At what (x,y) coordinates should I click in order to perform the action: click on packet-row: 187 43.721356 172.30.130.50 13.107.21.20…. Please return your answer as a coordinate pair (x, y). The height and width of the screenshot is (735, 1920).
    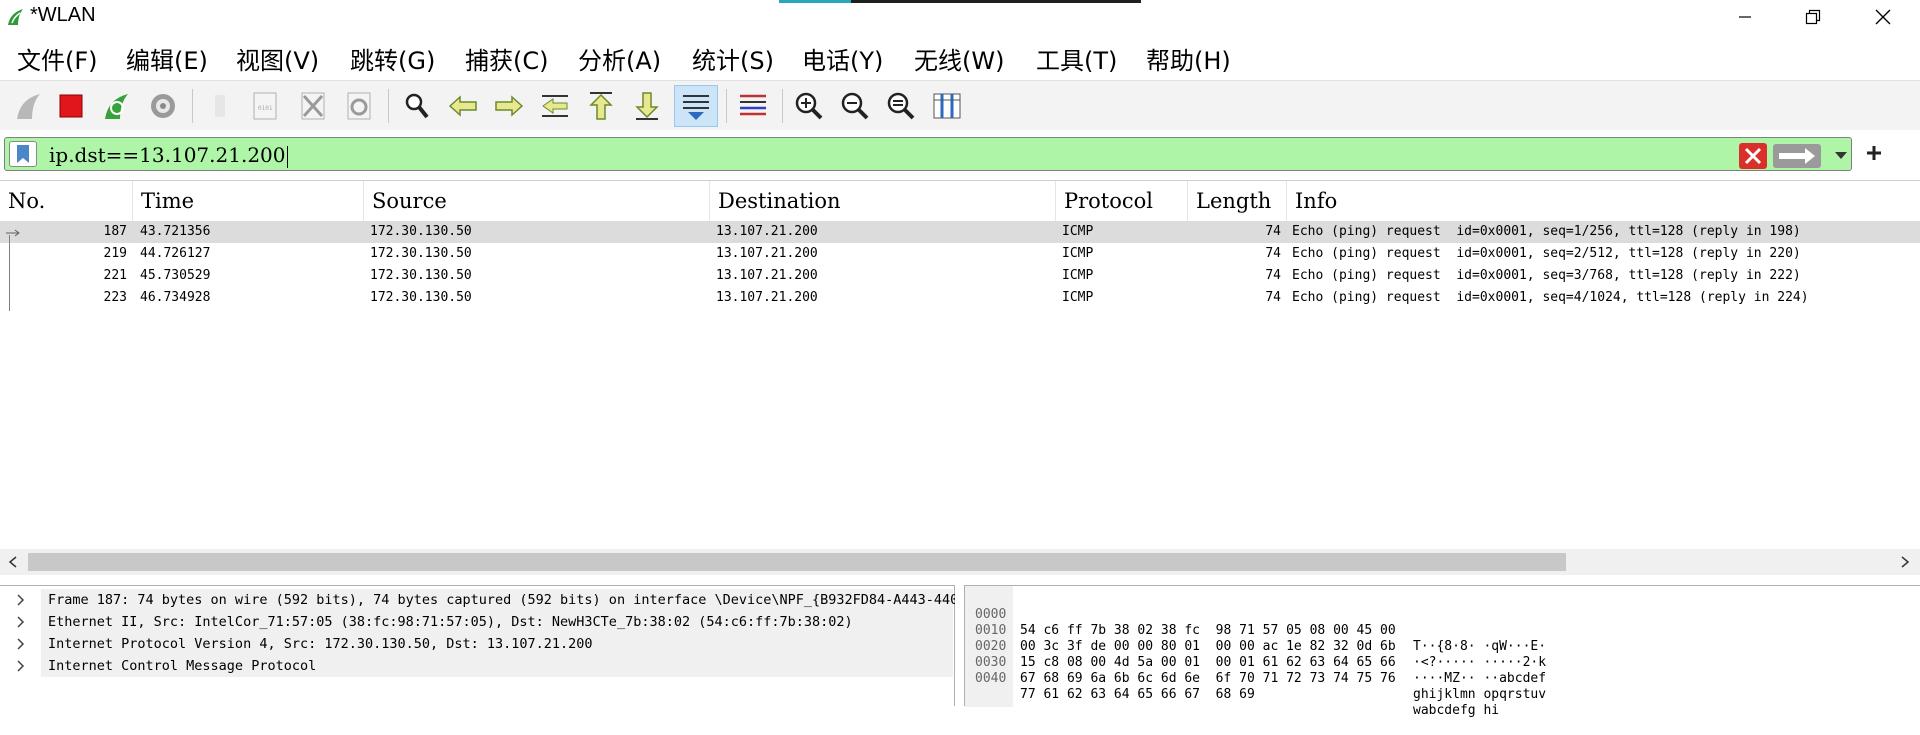
    Looking at the image, I should click on (960, 232).